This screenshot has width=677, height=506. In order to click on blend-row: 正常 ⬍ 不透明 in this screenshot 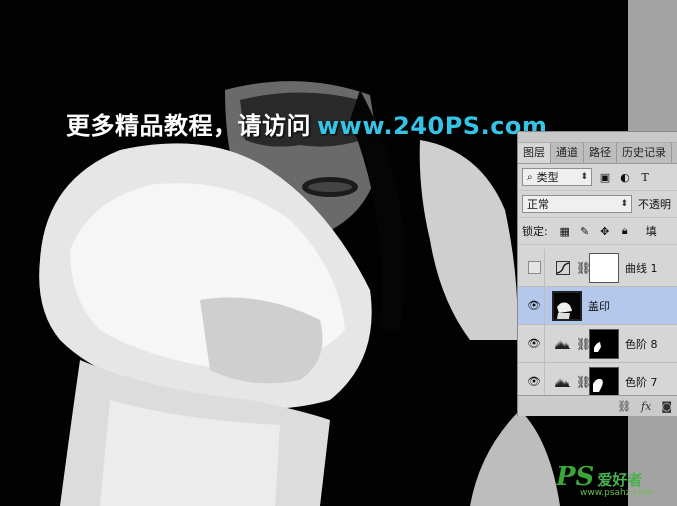, I will do `click(597, 204)`.